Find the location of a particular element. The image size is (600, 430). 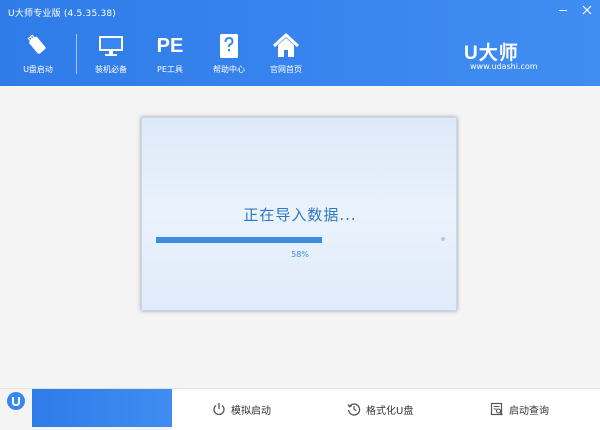

nav-help-center: 帮助中心 is located at coordinates (229, 57).